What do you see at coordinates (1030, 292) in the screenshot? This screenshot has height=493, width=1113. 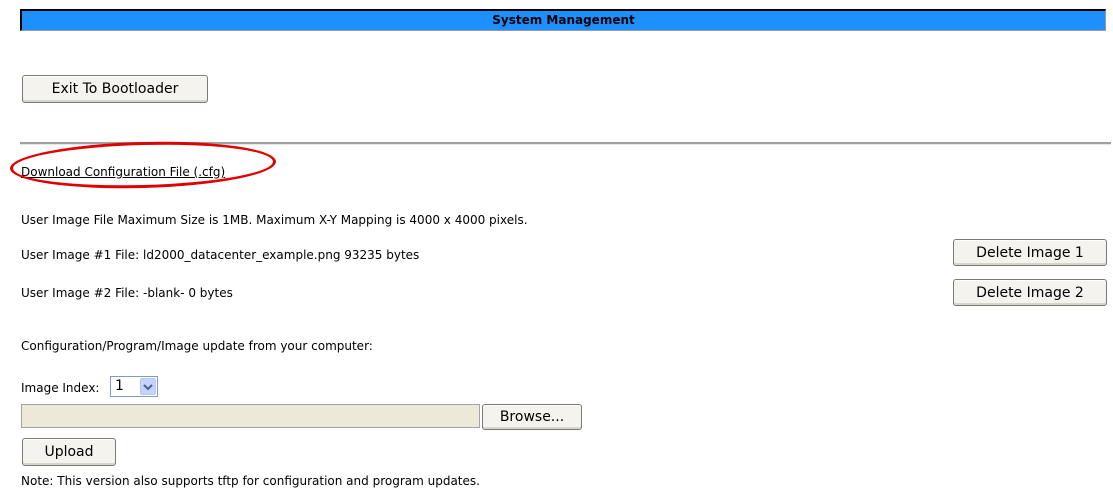 I see `delete-image-2-button: Delete Image 2` at bounding box center [1030, 292].